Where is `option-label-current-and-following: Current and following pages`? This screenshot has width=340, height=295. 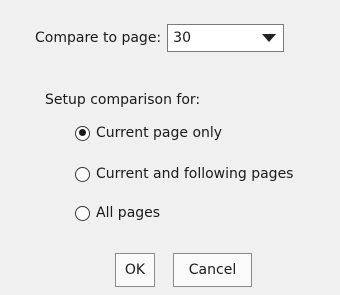
option-label-current-and-following: Current and following pages is located at coordinates (195, 174).